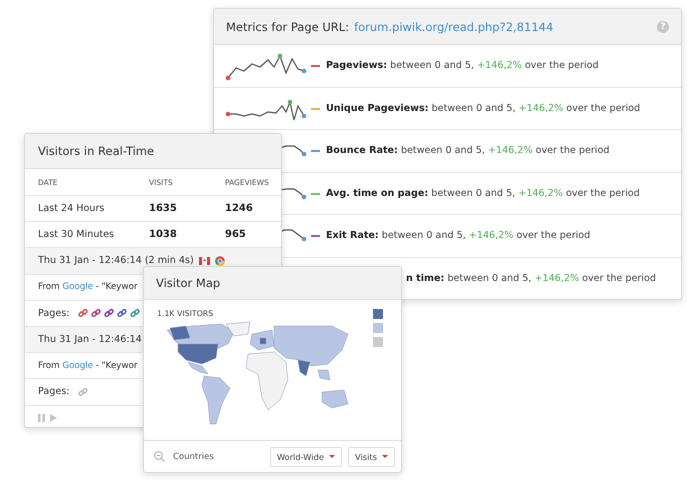  What do you see at coordinates (163, 234) in the screenshot?
I see `table-cell-text: 1038` at bounding box center [163, 234].